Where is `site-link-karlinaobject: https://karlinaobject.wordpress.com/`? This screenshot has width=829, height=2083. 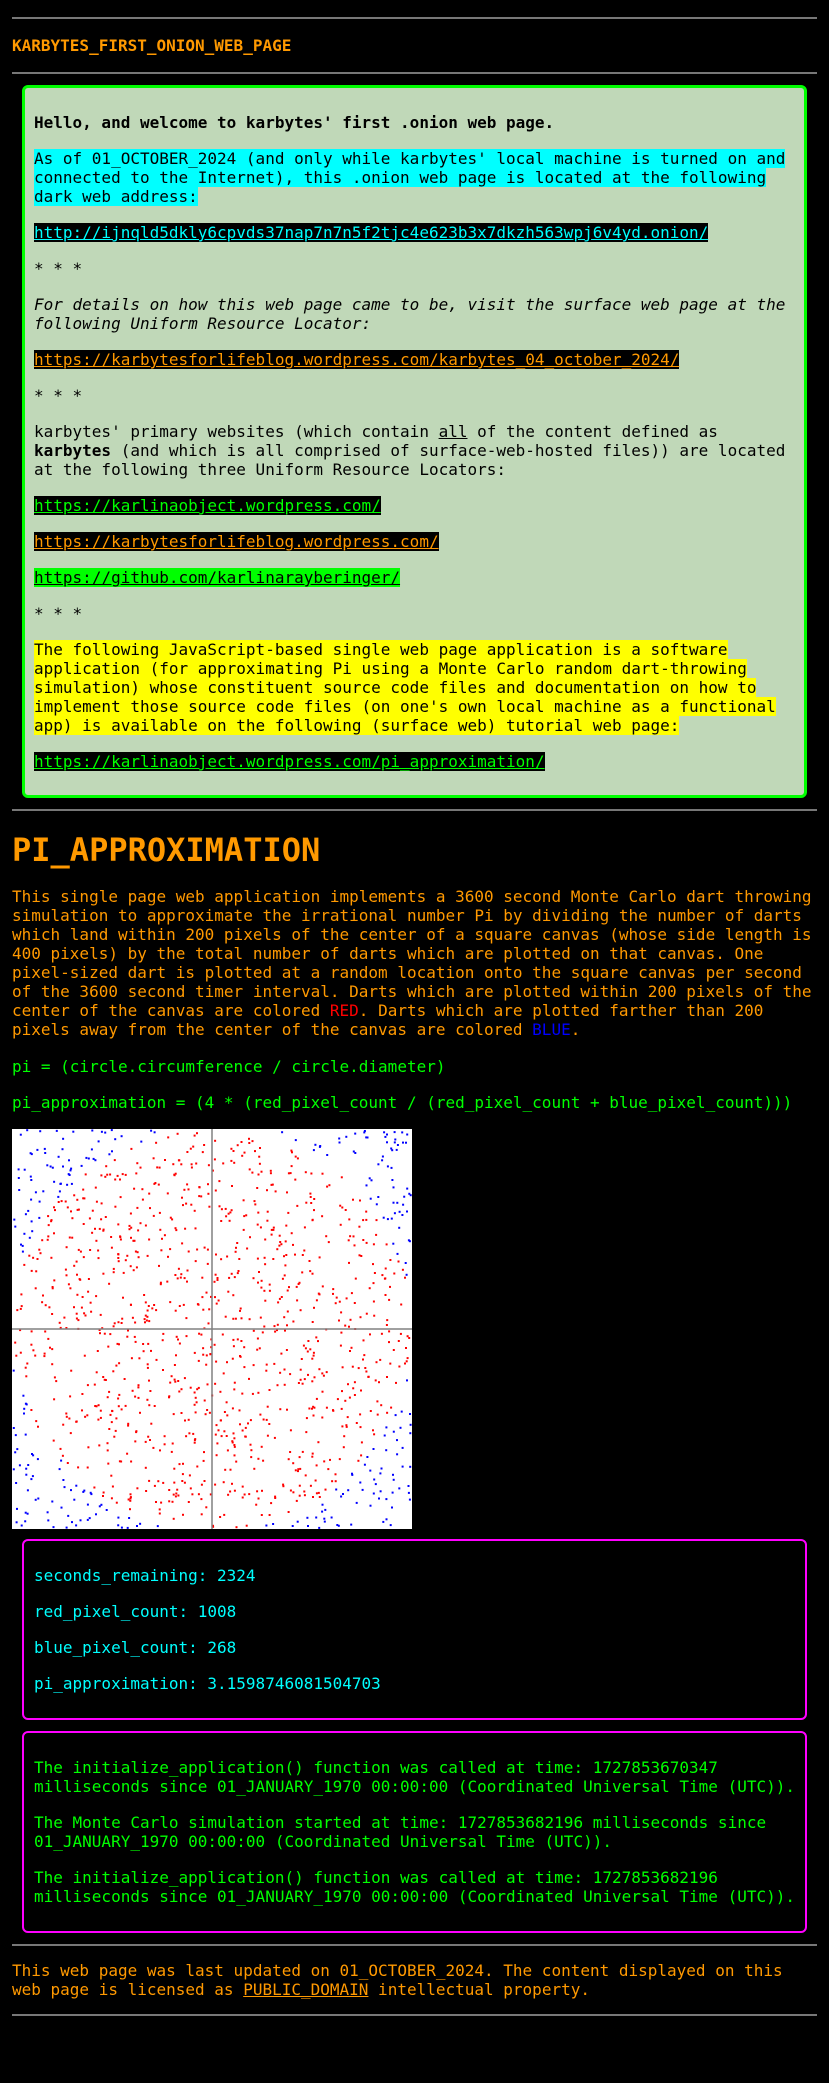 site-link-karlinaobject: https://karlinaobject.wordpress.com/ is located at coordinates (207, 505).